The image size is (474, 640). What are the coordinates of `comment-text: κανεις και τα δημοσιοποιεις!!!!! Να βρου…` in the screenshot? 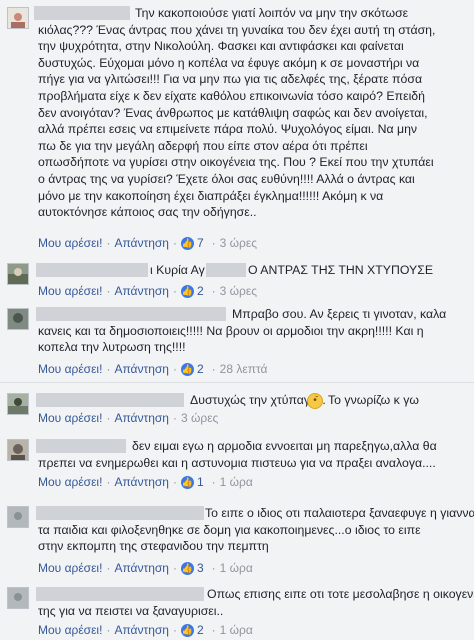 It's located at (231, 330).